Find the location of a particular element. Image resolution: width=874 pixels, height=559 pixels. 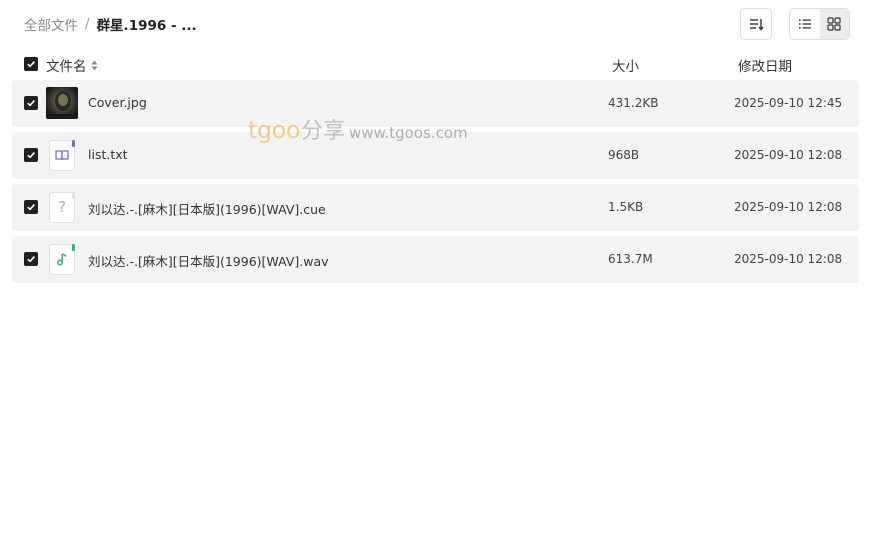

table-header: 文件名 大小 修改日期 is located at coordinates (435, 64).